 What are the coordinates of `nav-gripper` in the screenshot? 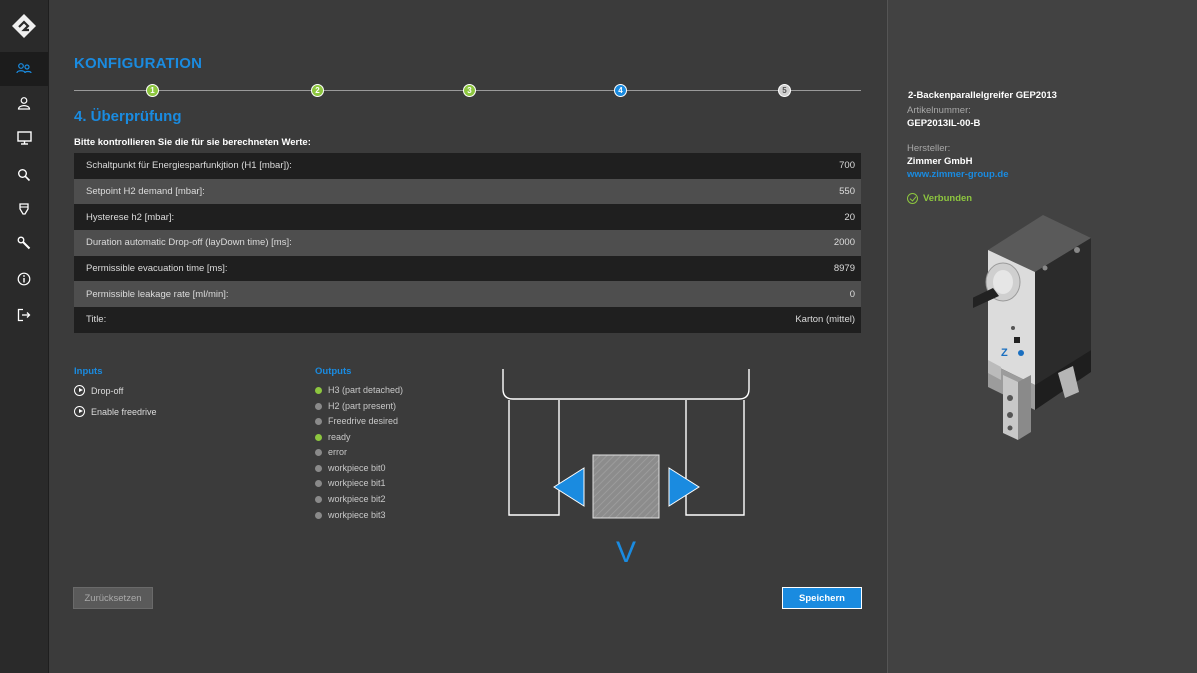 It's located at (24, 209).